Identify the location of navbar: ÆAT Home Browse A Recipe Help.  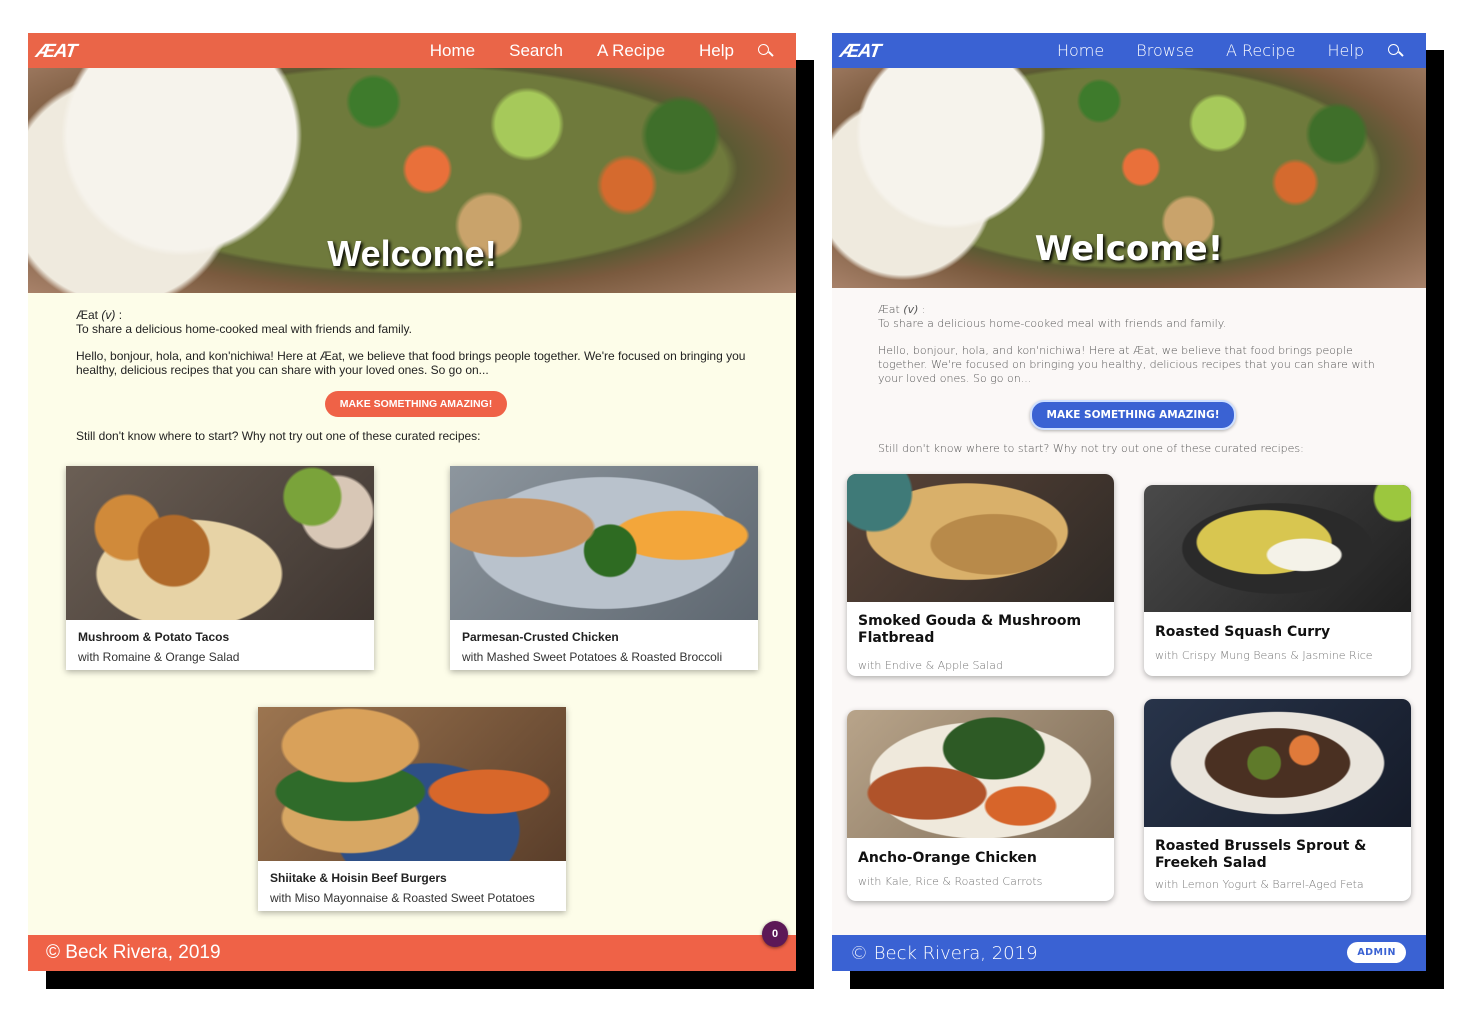
(1129, 50).